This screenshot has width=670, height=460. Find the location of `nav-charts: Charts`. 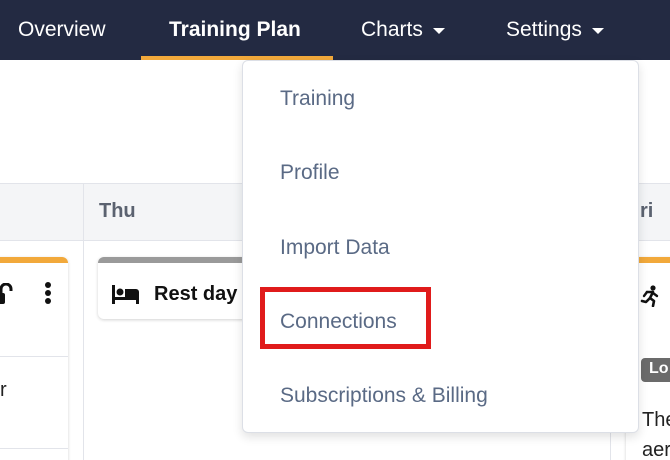

nav-charts: Charts is located at coordinates (403, 30).